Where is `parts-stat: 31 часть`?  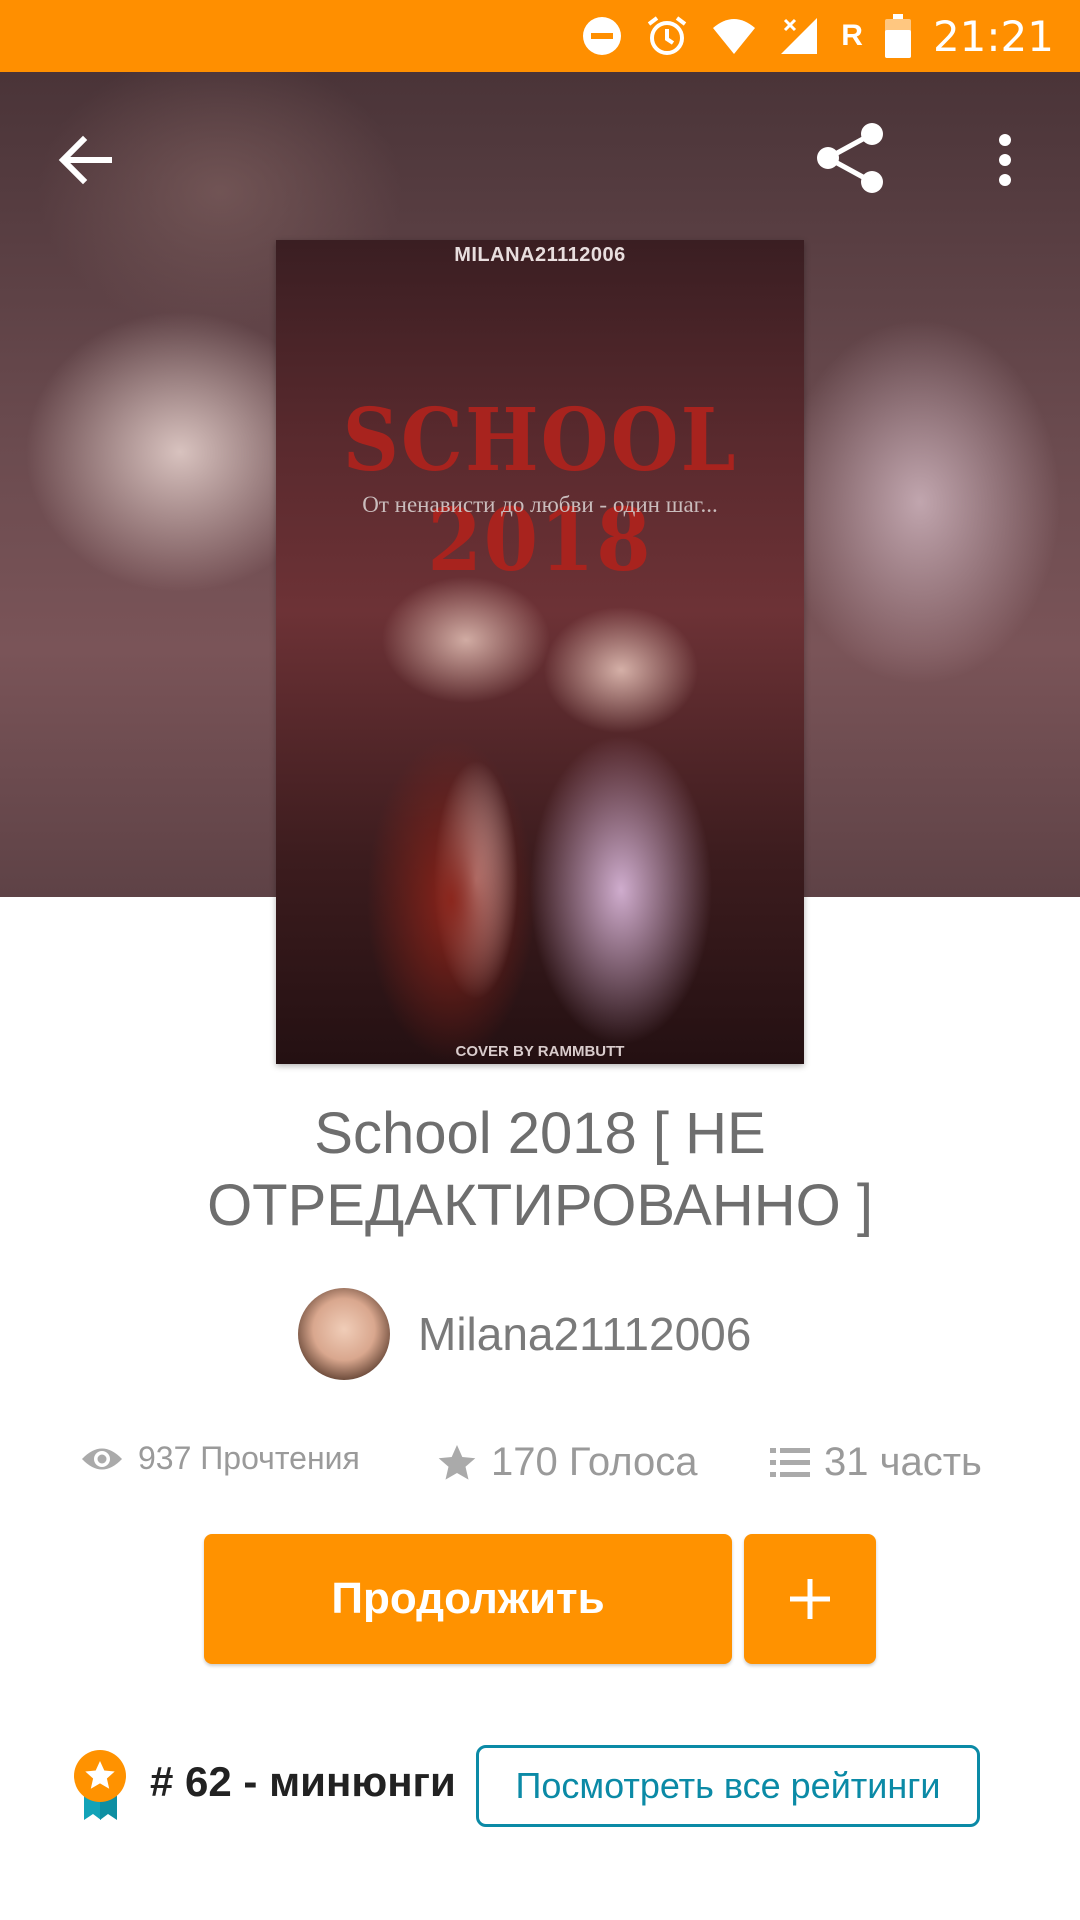
parts-stat: 31 часть is located at coordinates (876, 1462).